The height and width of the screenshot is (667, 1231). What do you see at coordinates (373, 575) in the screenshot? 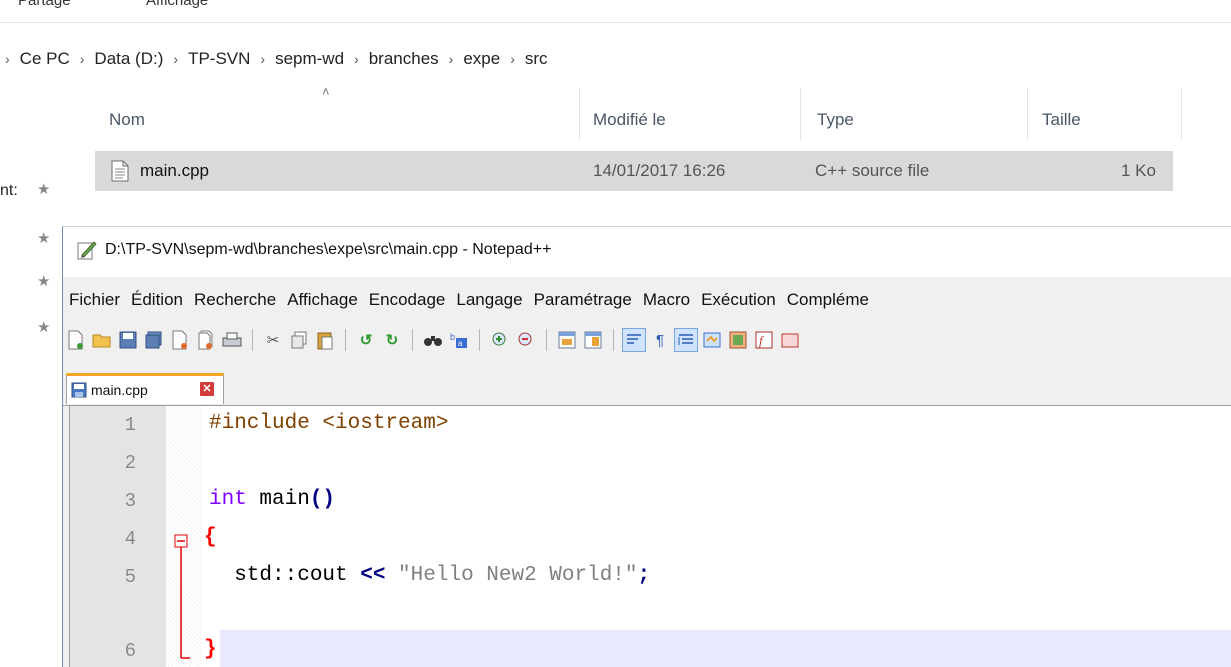
I see `operator-token: <<` at bounding box center [373, 575].